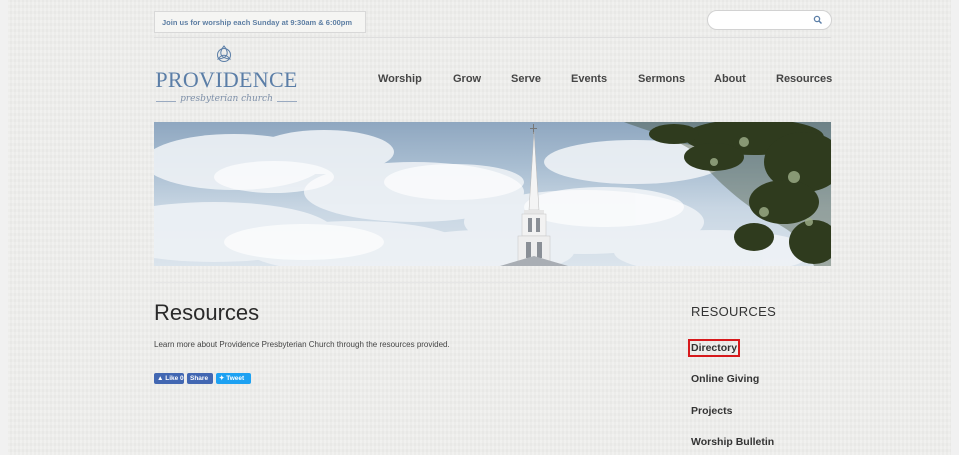 The width and height of the screenshot is (959, 455). What do you see at coordinates (200, 378) in the screenshot?
I see `facebook-share-button: Share` at bounding box center [200, 378].